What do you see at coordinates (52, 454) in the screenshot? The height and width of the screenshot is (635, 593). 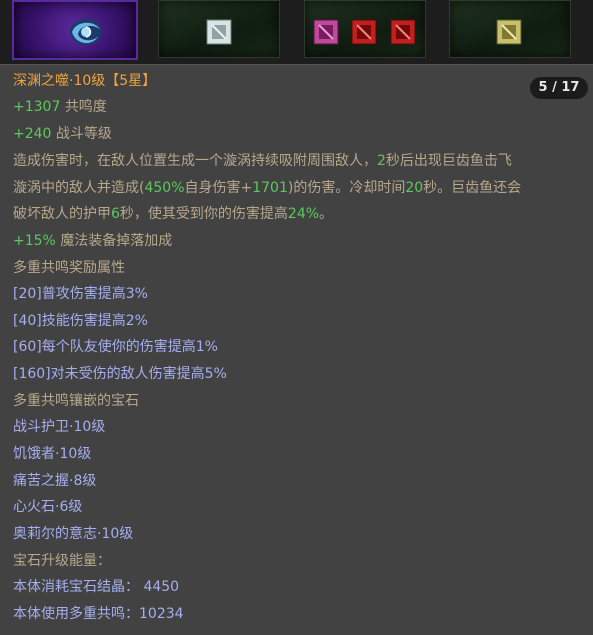 I see `socketed-gem-item: 饥饿者·10级` at bounding box center [52, 454].